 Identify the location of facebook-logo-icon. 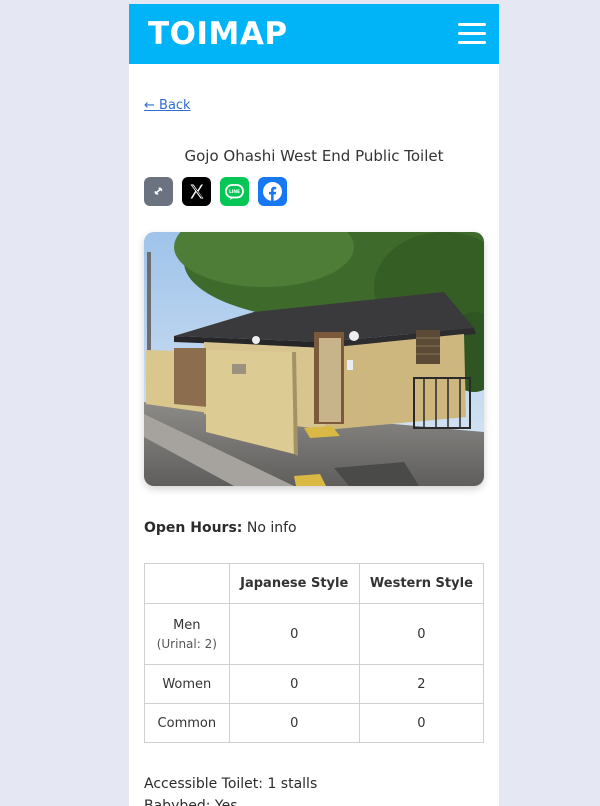
(272, 191).